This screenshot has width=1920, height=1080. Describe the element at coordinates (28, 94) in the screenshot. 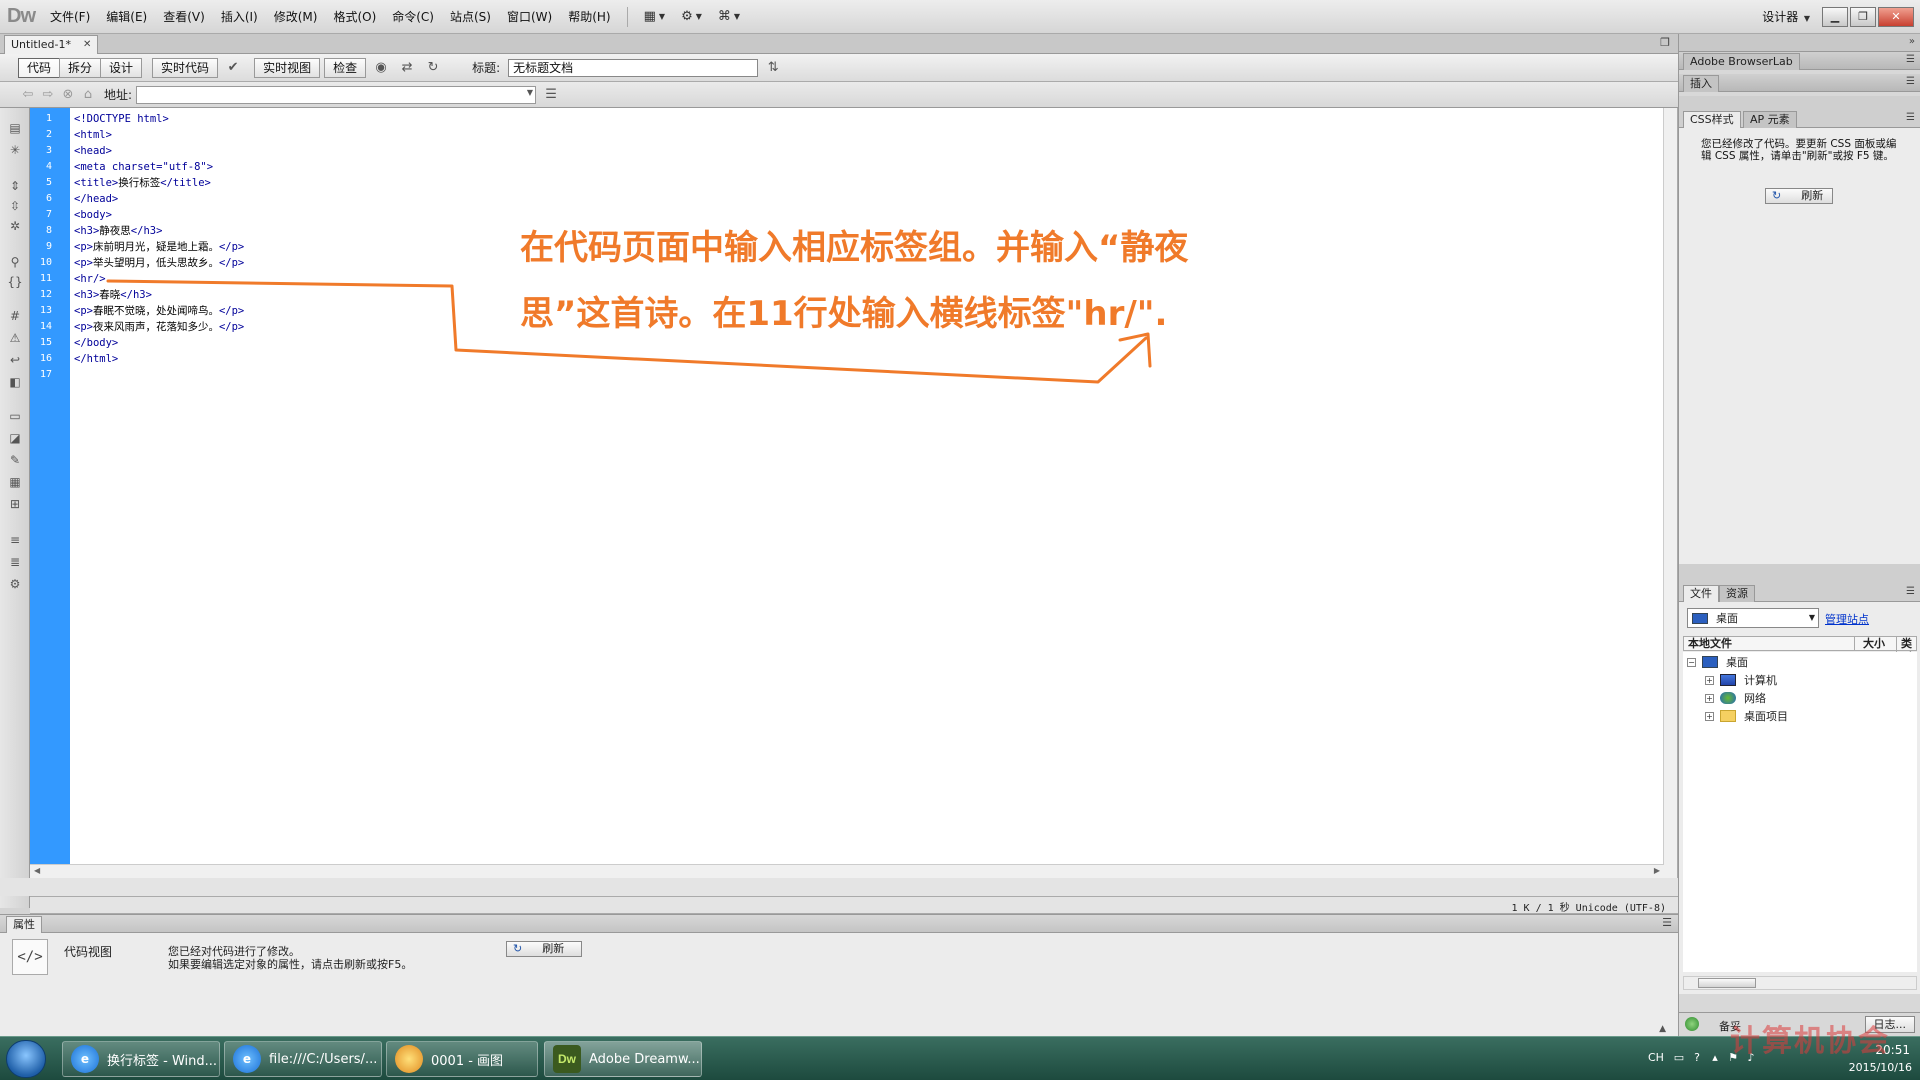

I see `back-icon: ⇦` at that location.